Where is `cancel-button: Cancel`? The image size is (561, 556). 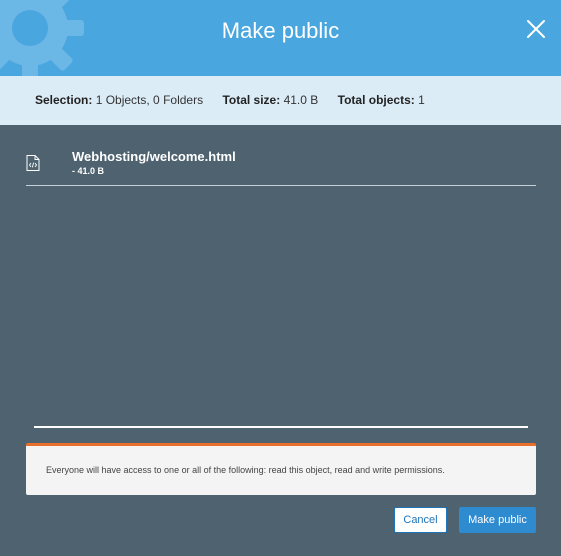 cancel-button: Cancel is located at coordinates (420, 520).